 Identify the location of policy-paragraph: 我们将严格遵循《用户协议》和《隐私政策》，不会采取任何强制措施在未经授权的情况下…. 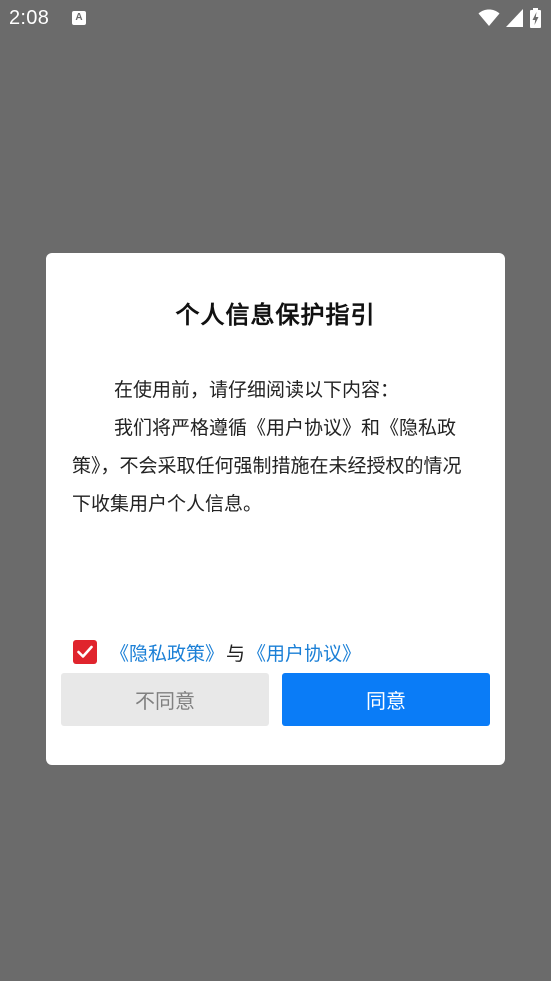
(267, 466).